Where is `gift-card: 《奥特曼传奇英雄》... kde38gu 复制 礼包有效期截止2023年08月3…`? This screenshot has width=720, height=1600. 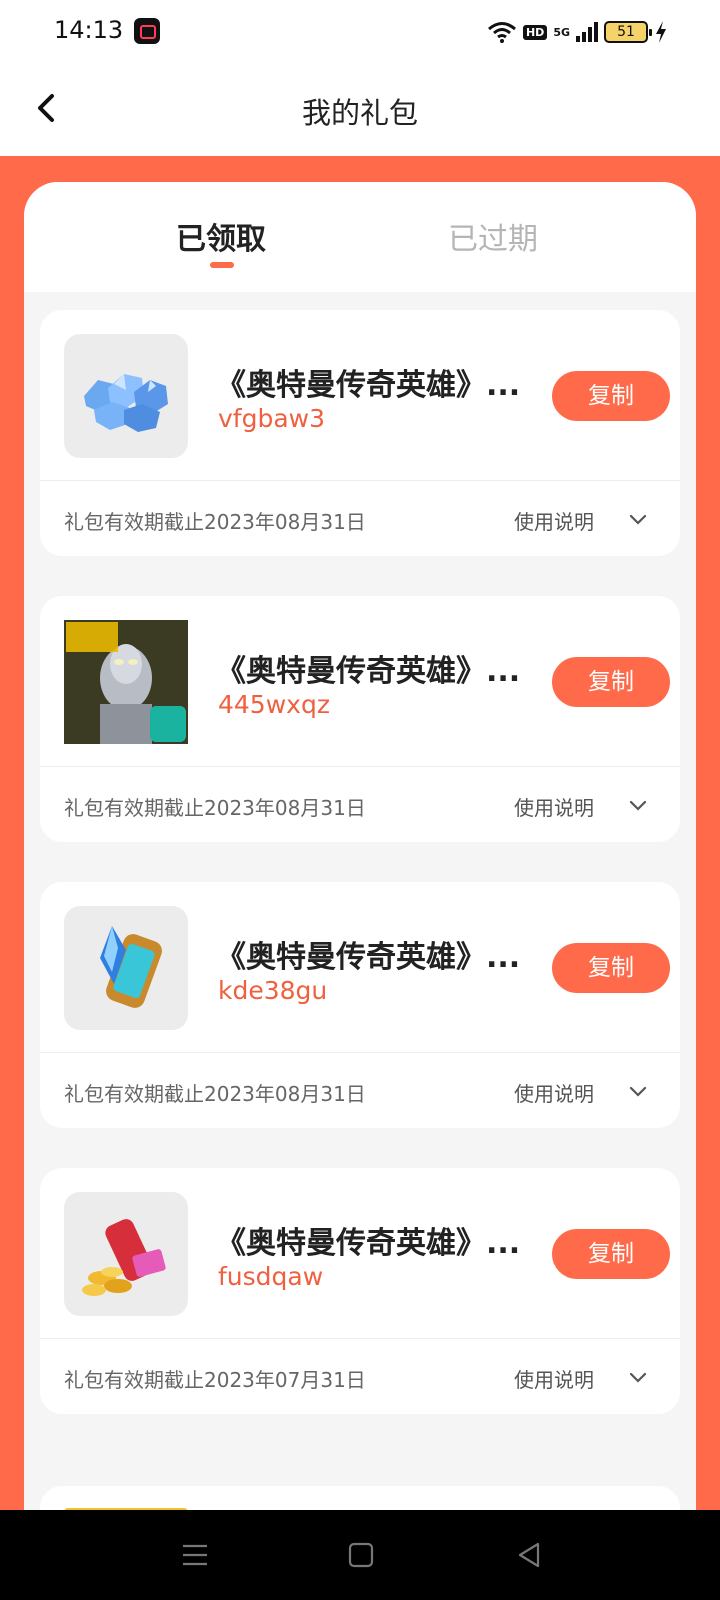 gift-card: 《奥特曼传奇英雄》... kde38gu 复制 礼包有效期截止2023年08月3… is located at coordinates (360, 1005).